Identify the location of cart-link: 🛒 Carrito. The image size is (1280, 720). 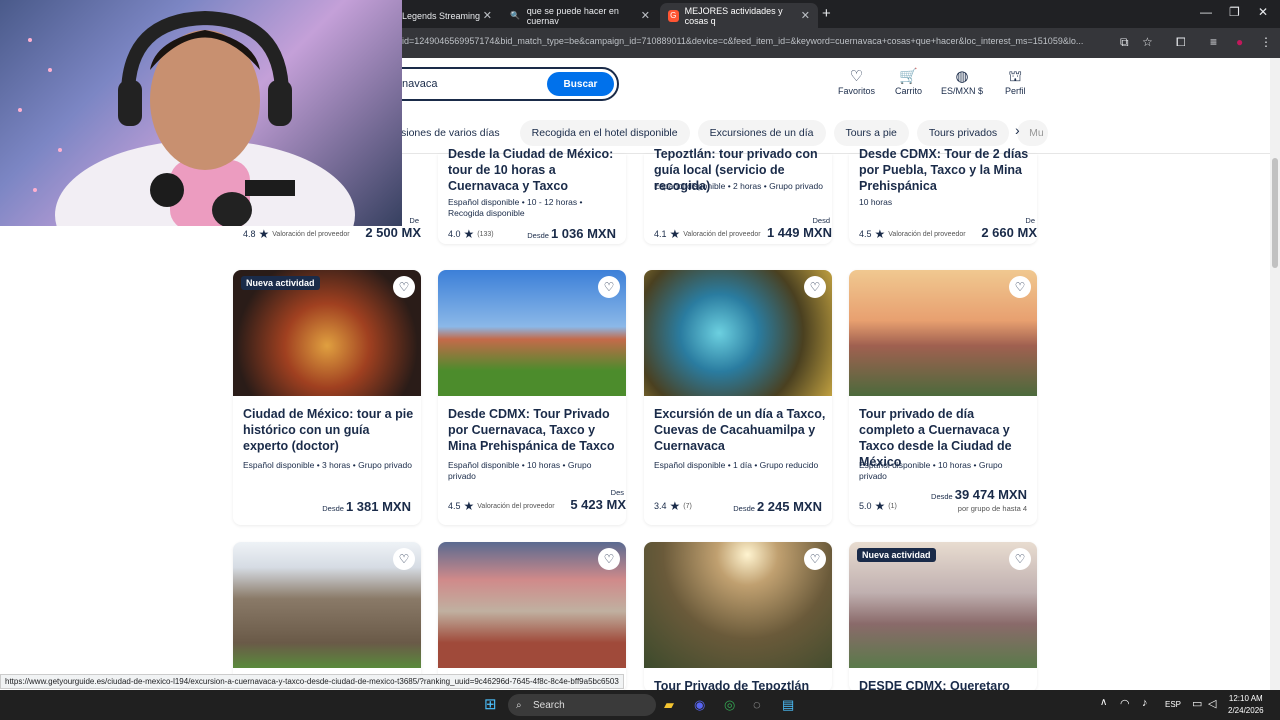
(908, 82).